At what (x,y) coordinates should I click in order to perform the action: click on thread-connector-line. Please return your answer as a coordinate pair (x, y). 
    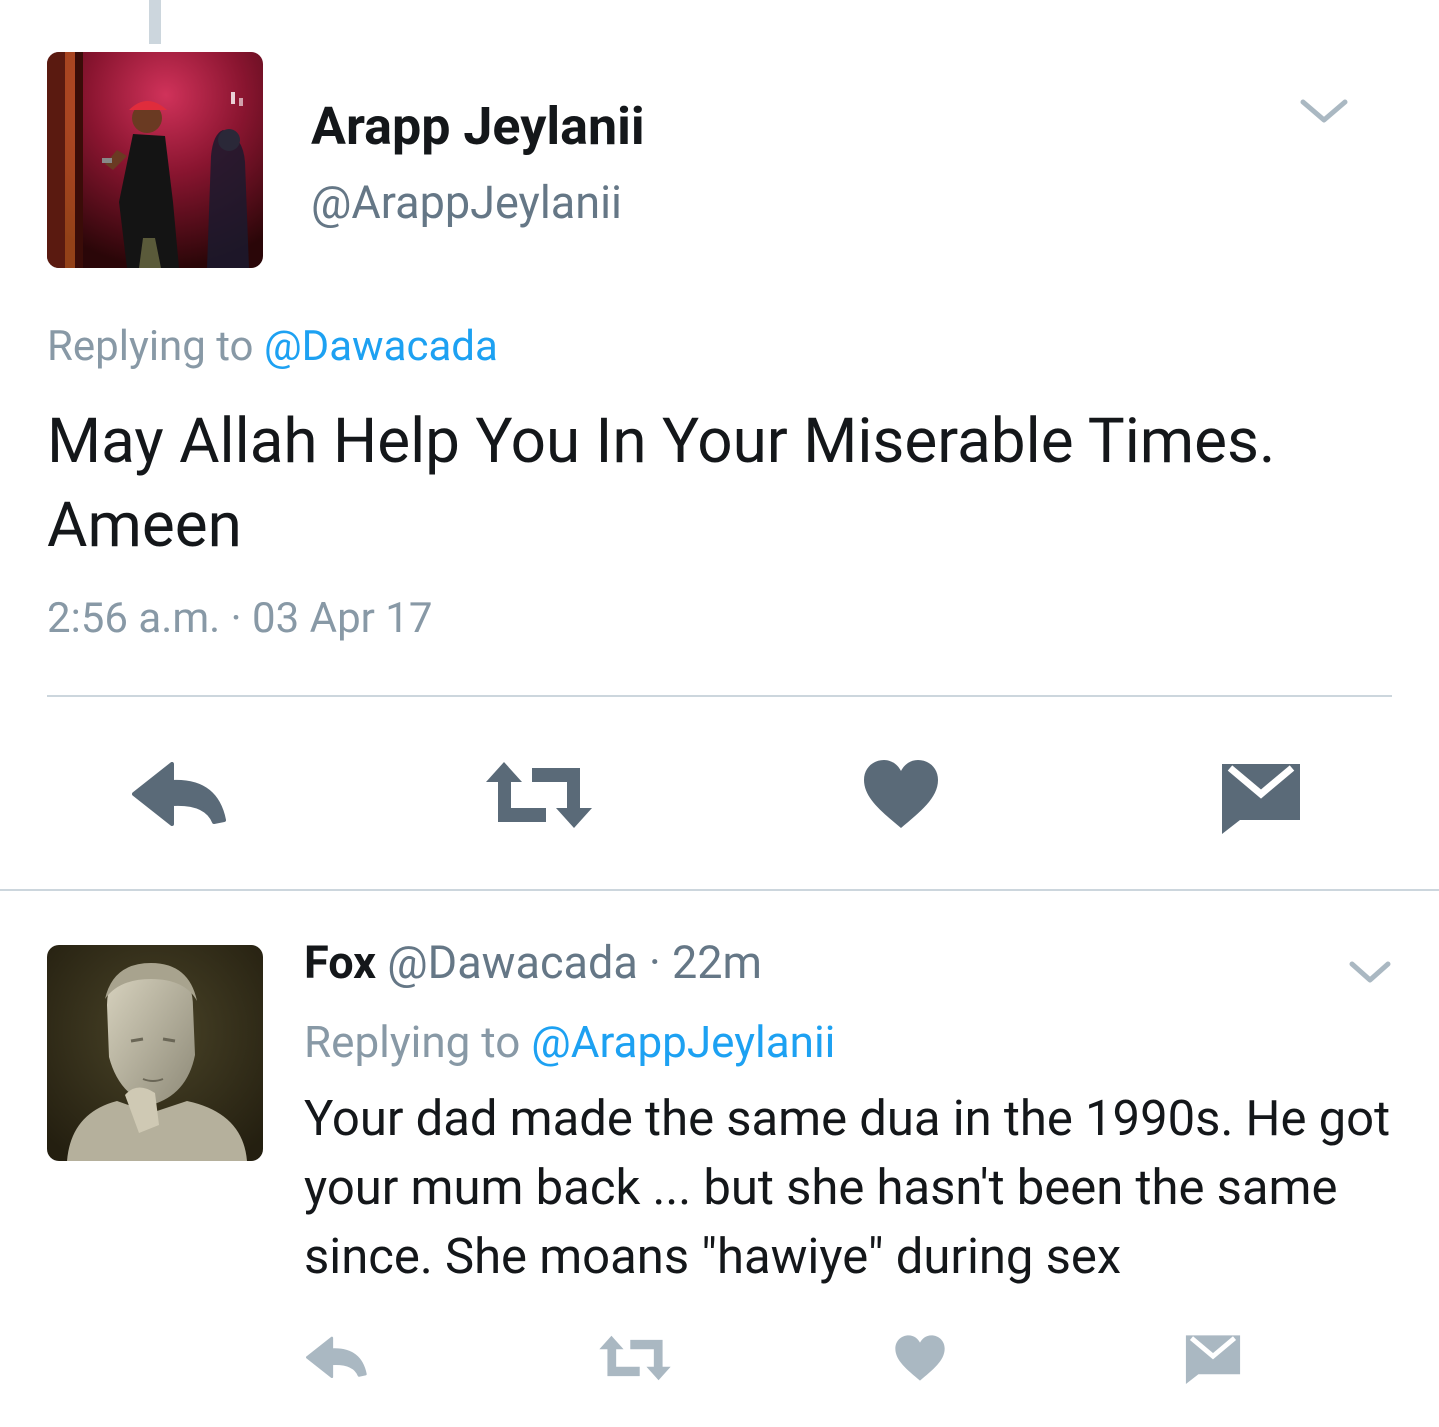
    Looking at the image, I should click on (155, 22).